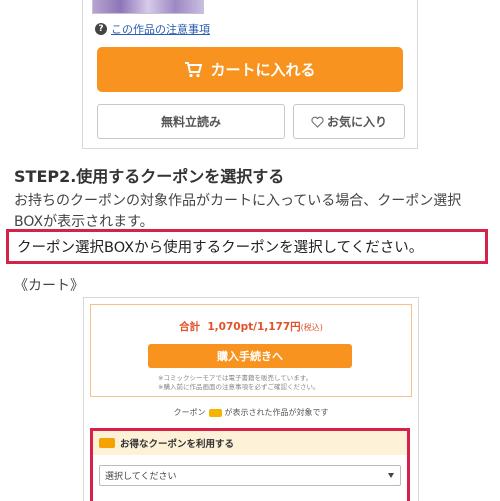 Image resolution: width=500 pixels, height=501 pixels. What do you see at coordinates (356, 122) in the screenshot?
I see `favorite-label: お気に入り` at bounding box center [356, 122].